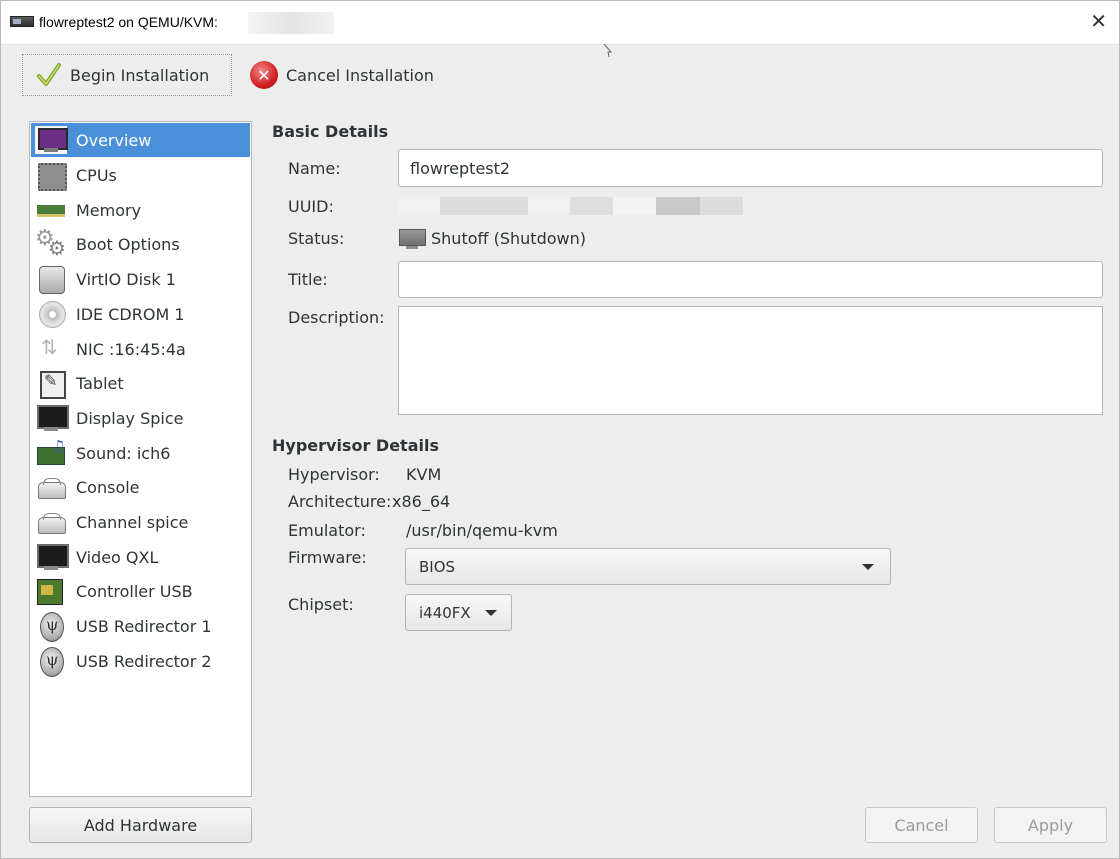  Describe the element at coordinates (437, 566) in the screenshot. I see `firmware-selected-value: BIOS` at that location.